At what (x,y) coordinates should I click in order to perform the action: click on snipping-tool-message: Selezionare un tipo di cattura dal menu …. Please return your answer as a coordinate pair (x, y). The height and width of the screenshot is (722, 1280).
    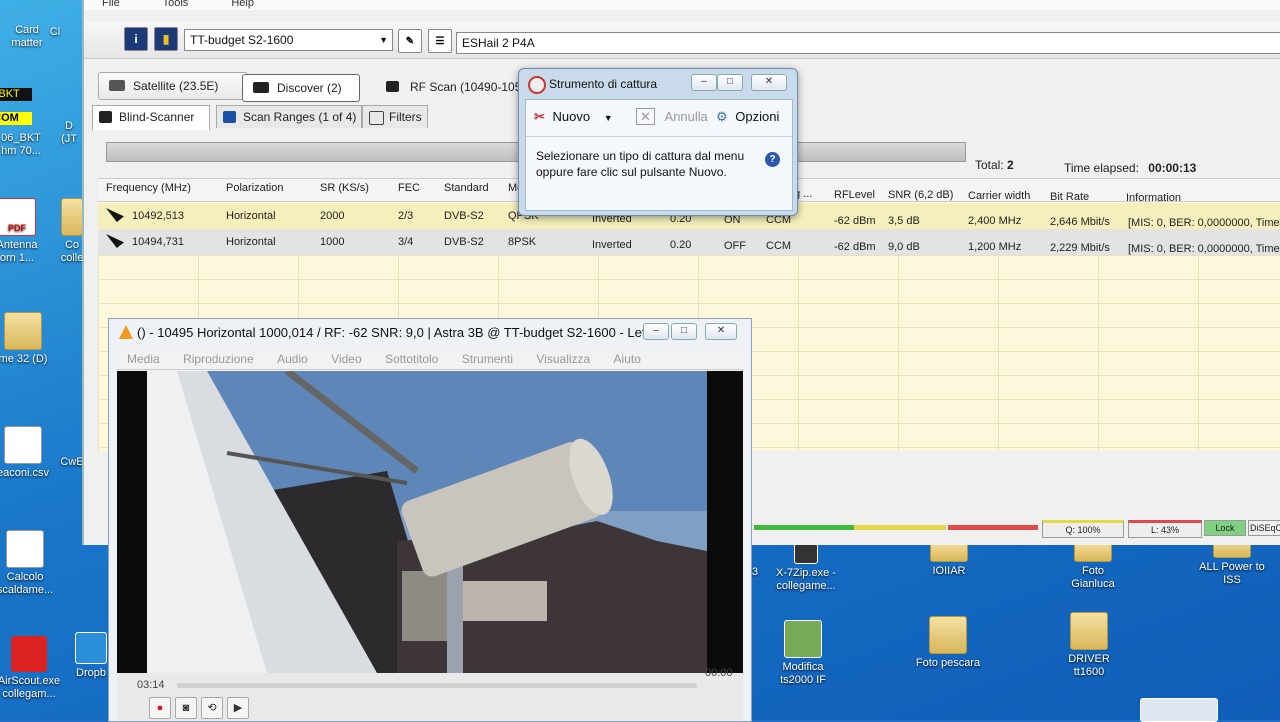
    Looking at the image, I should click on (640, 164).